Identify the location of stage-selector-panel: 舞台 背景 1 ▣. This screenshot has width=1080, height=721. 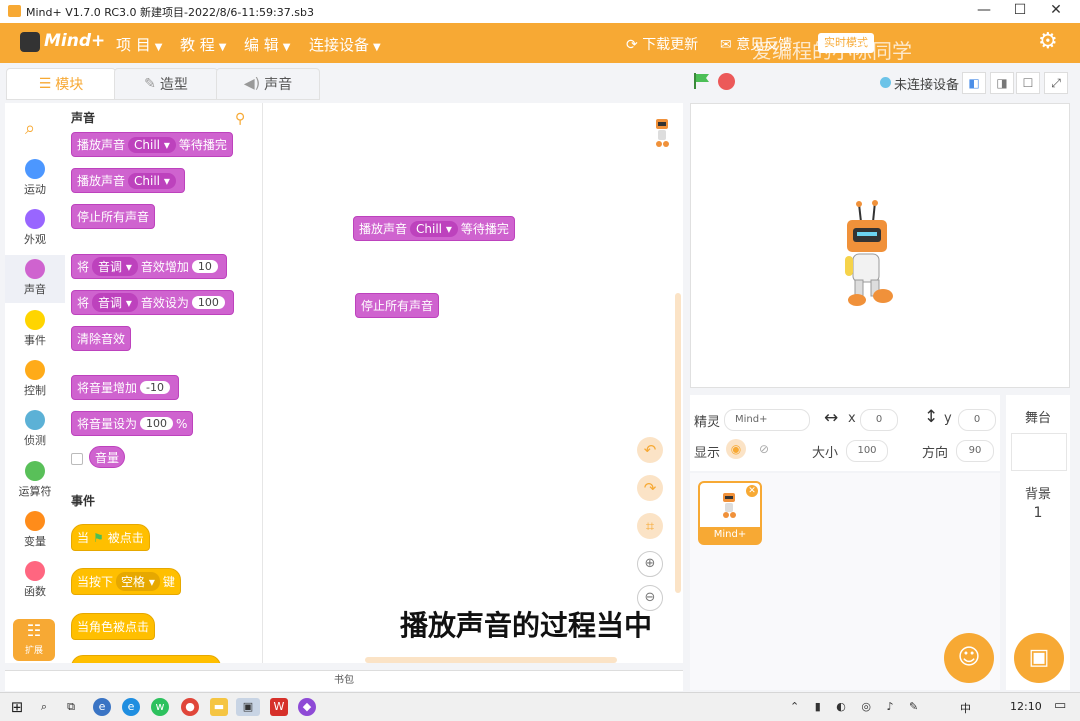
(1038, 542).